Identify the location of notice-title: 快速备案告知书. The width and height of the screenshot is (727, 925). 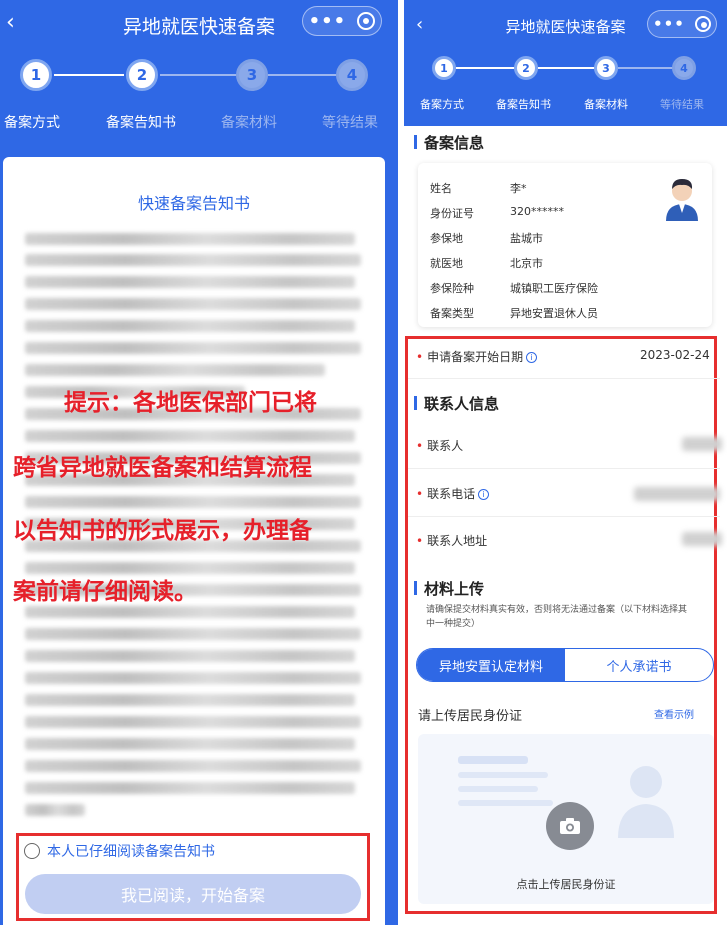
(193, 203).